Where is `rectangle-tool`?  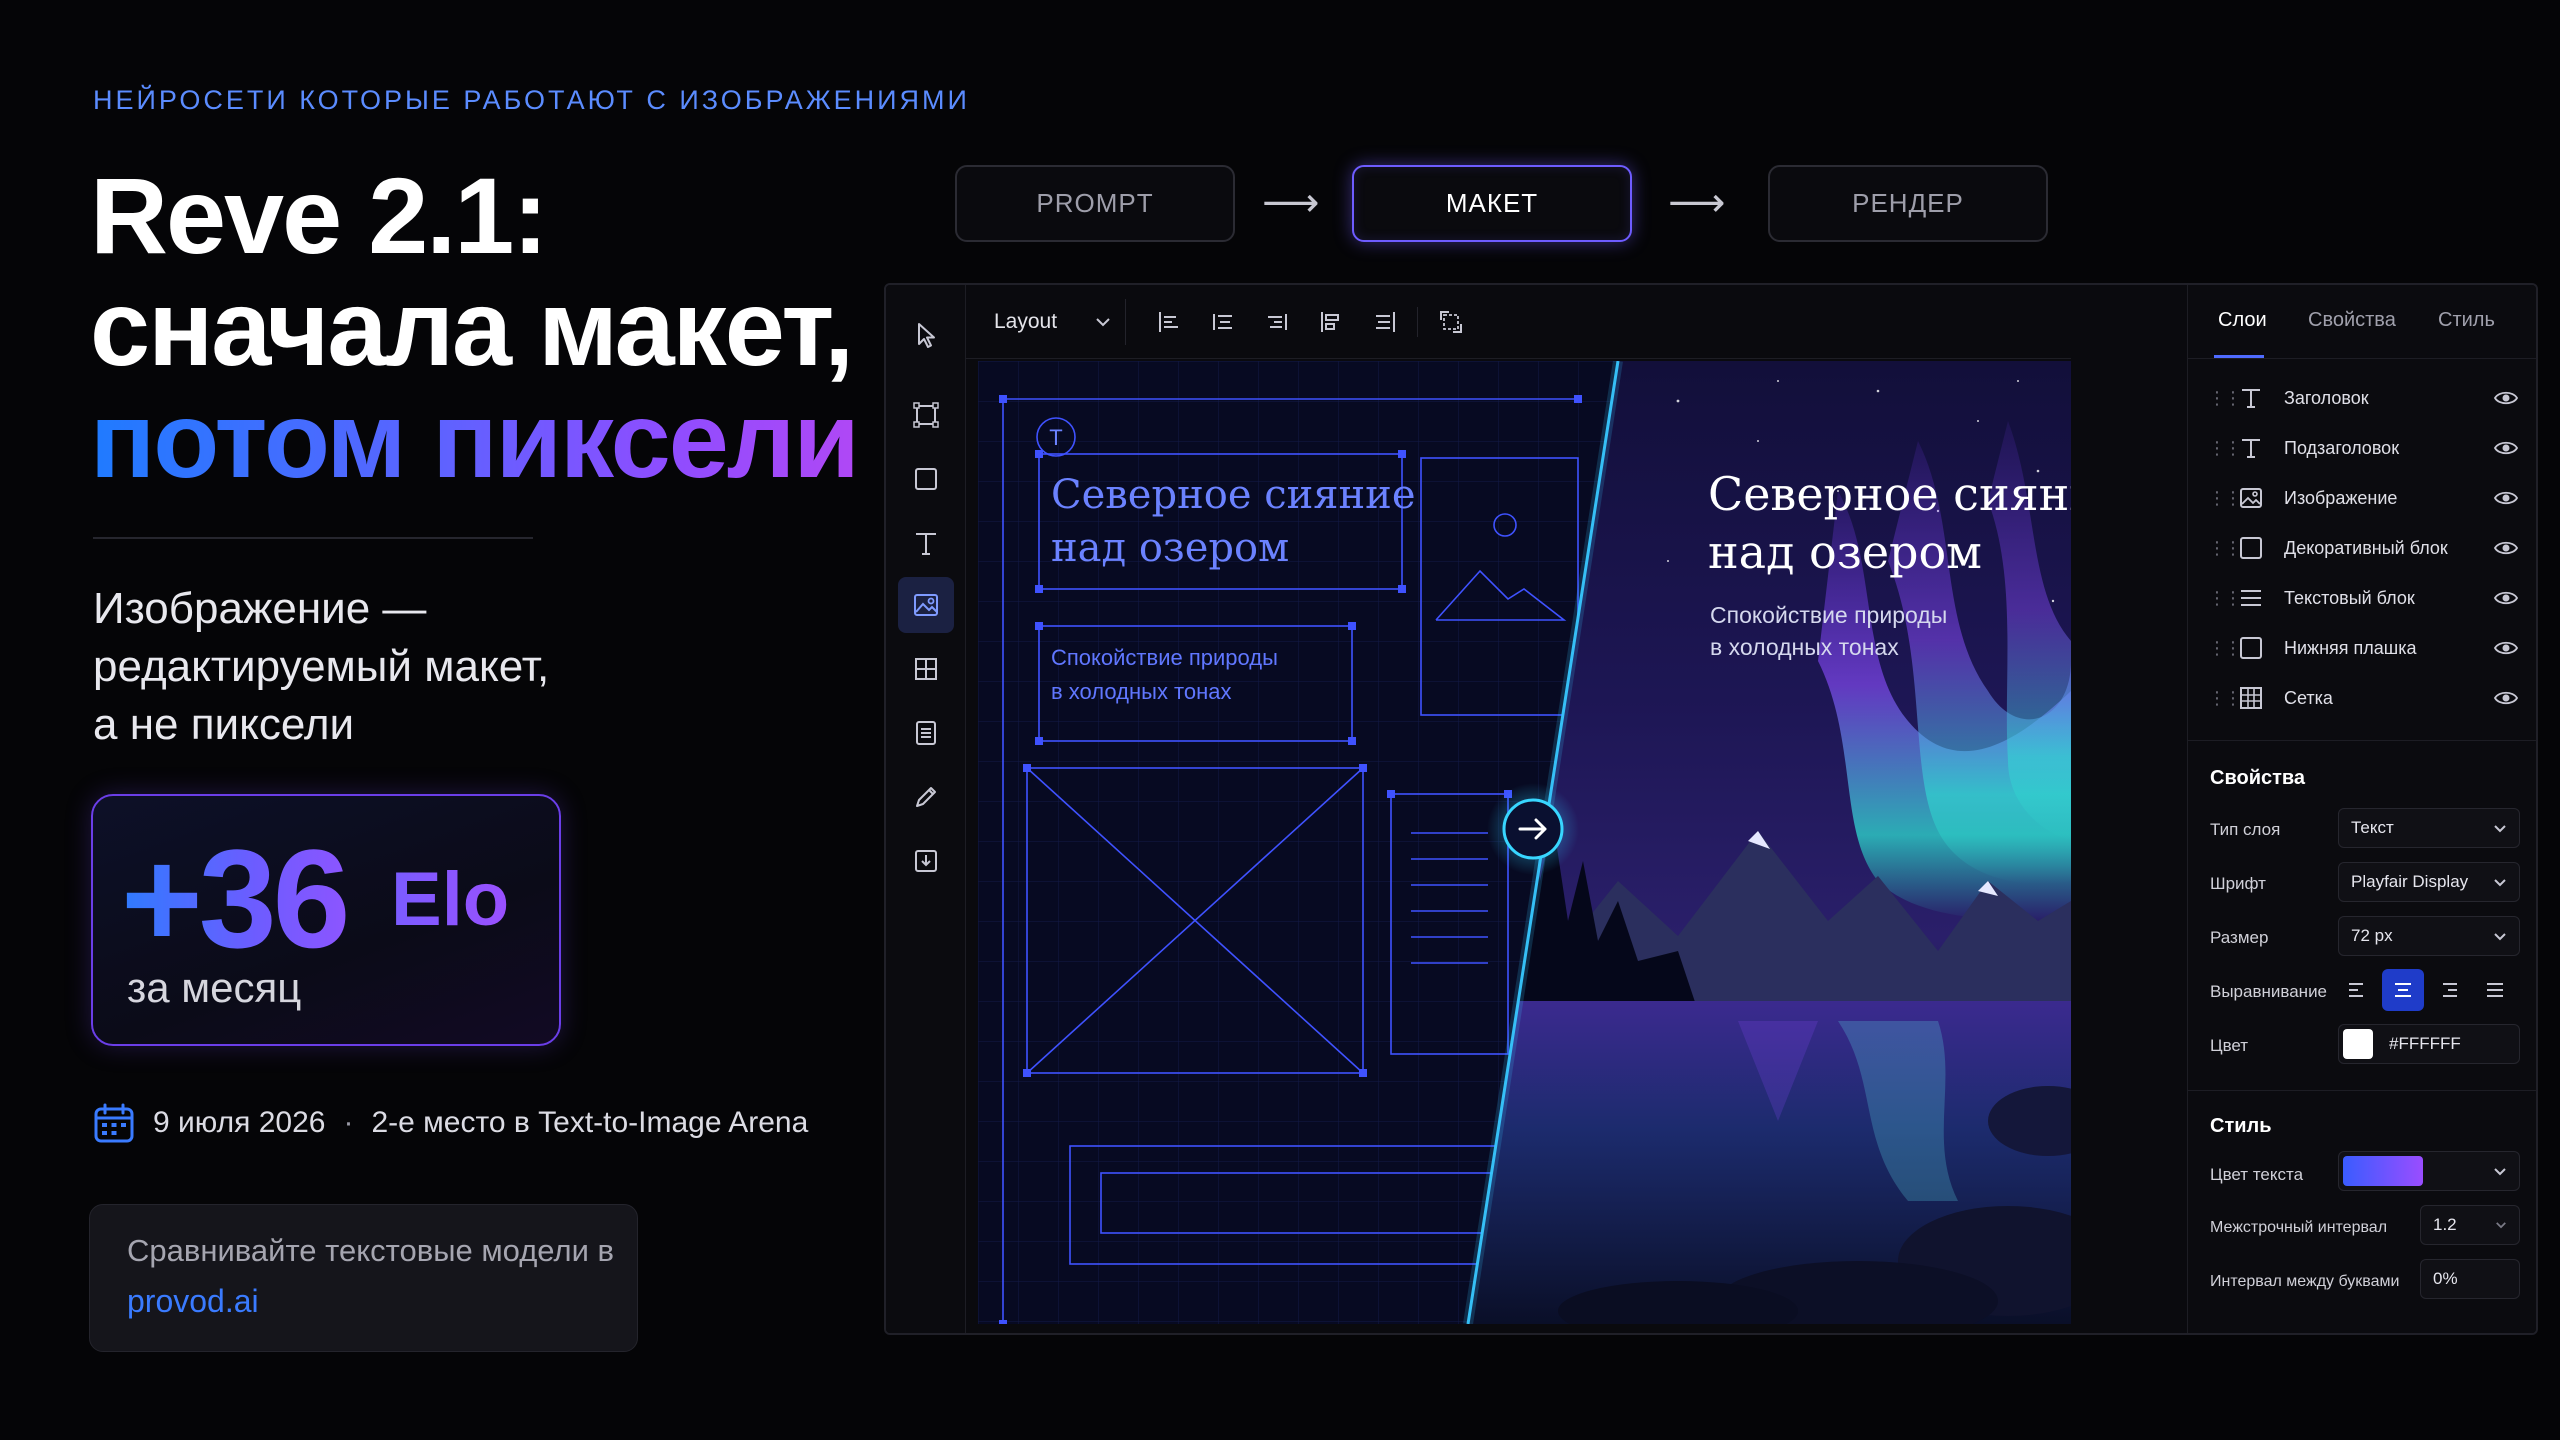 rectangle-tool is located at coordinates (926, 479).